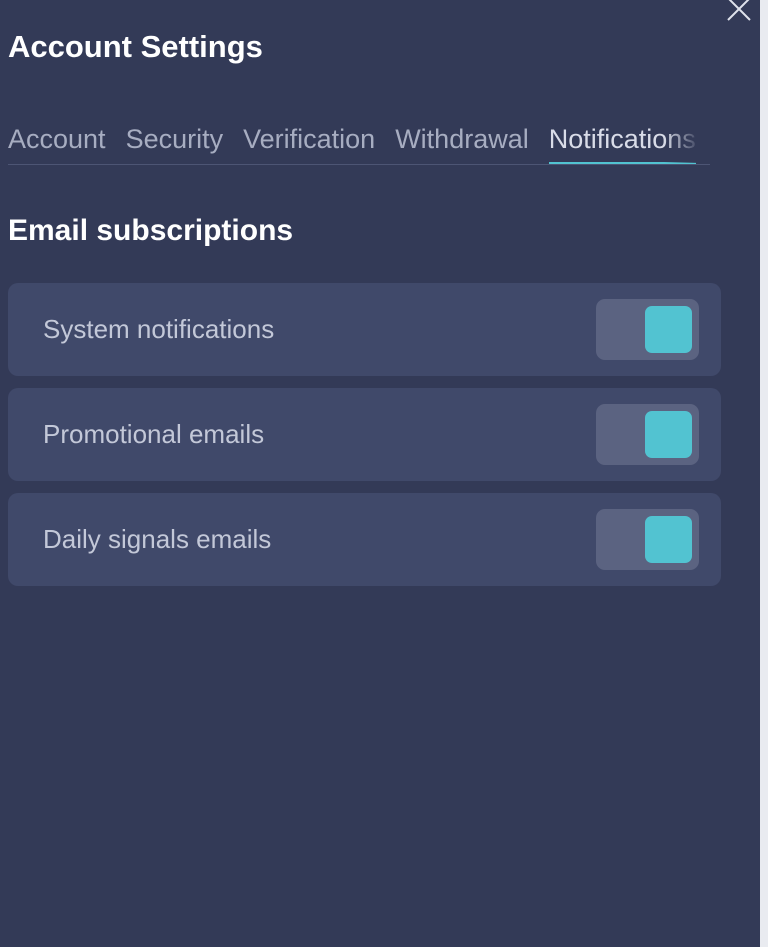 The width and height of the screenshot is (768, 947). Describe the element at coordinates (154, 434) in the screenshot. I see `subscription-label: Promotional emails` at that location.